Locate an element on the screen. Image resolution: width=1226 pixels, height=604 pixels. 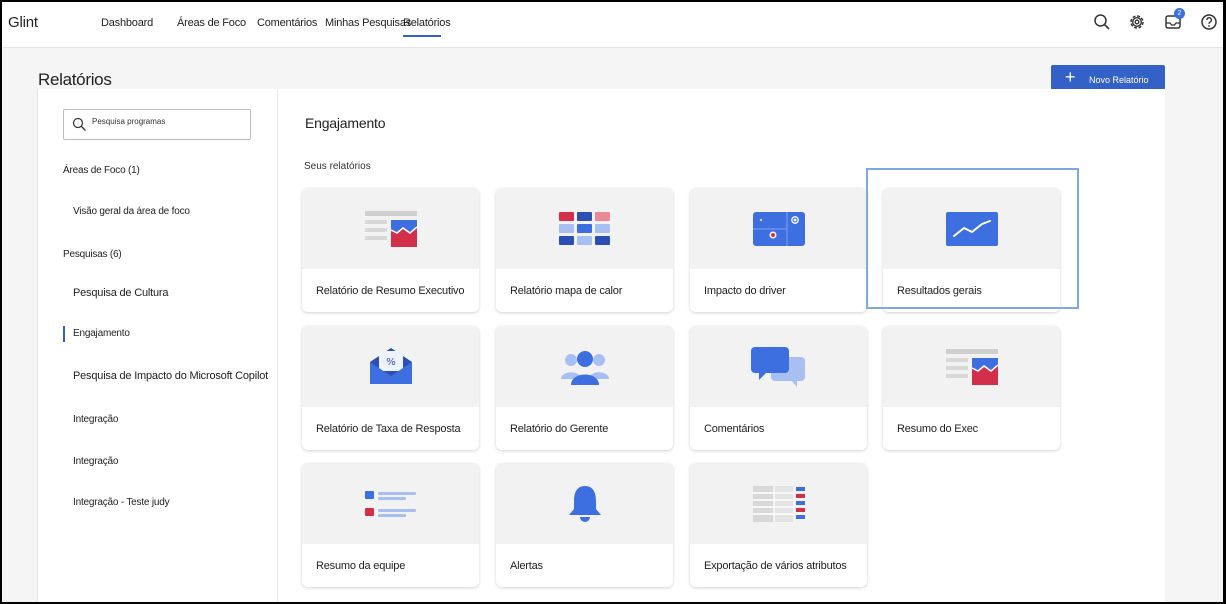
gear-icon is located at coordinates (1137, 22).